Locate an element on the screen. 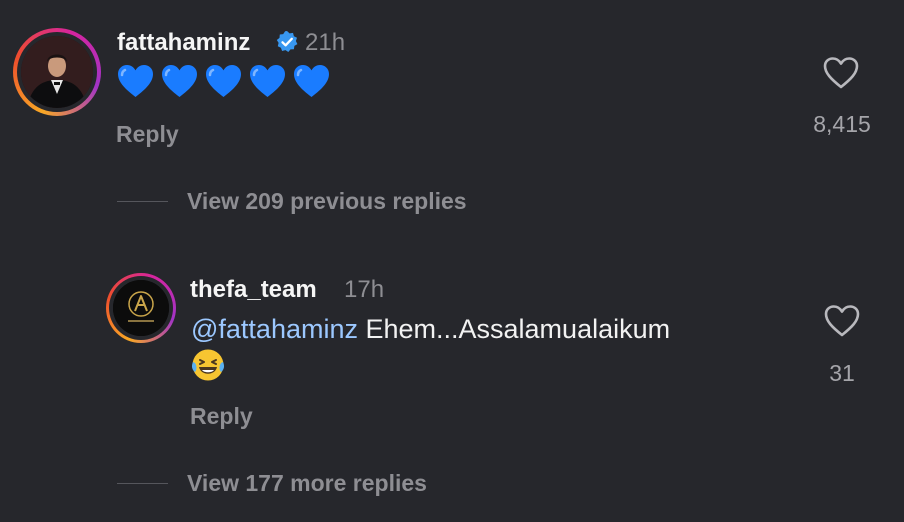  brand-logo-icon is located at coordinates (141, 308).